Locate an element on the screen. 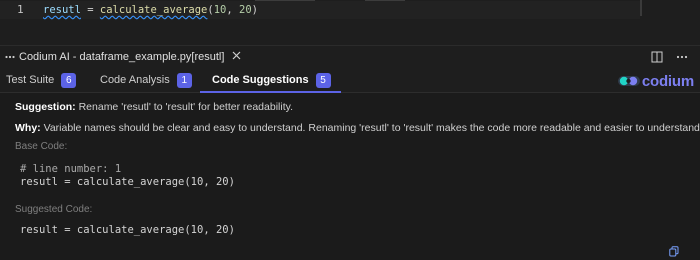 This screenshot has height=260, width=700. codium-logo-icon is located at coordinates (628, 81).